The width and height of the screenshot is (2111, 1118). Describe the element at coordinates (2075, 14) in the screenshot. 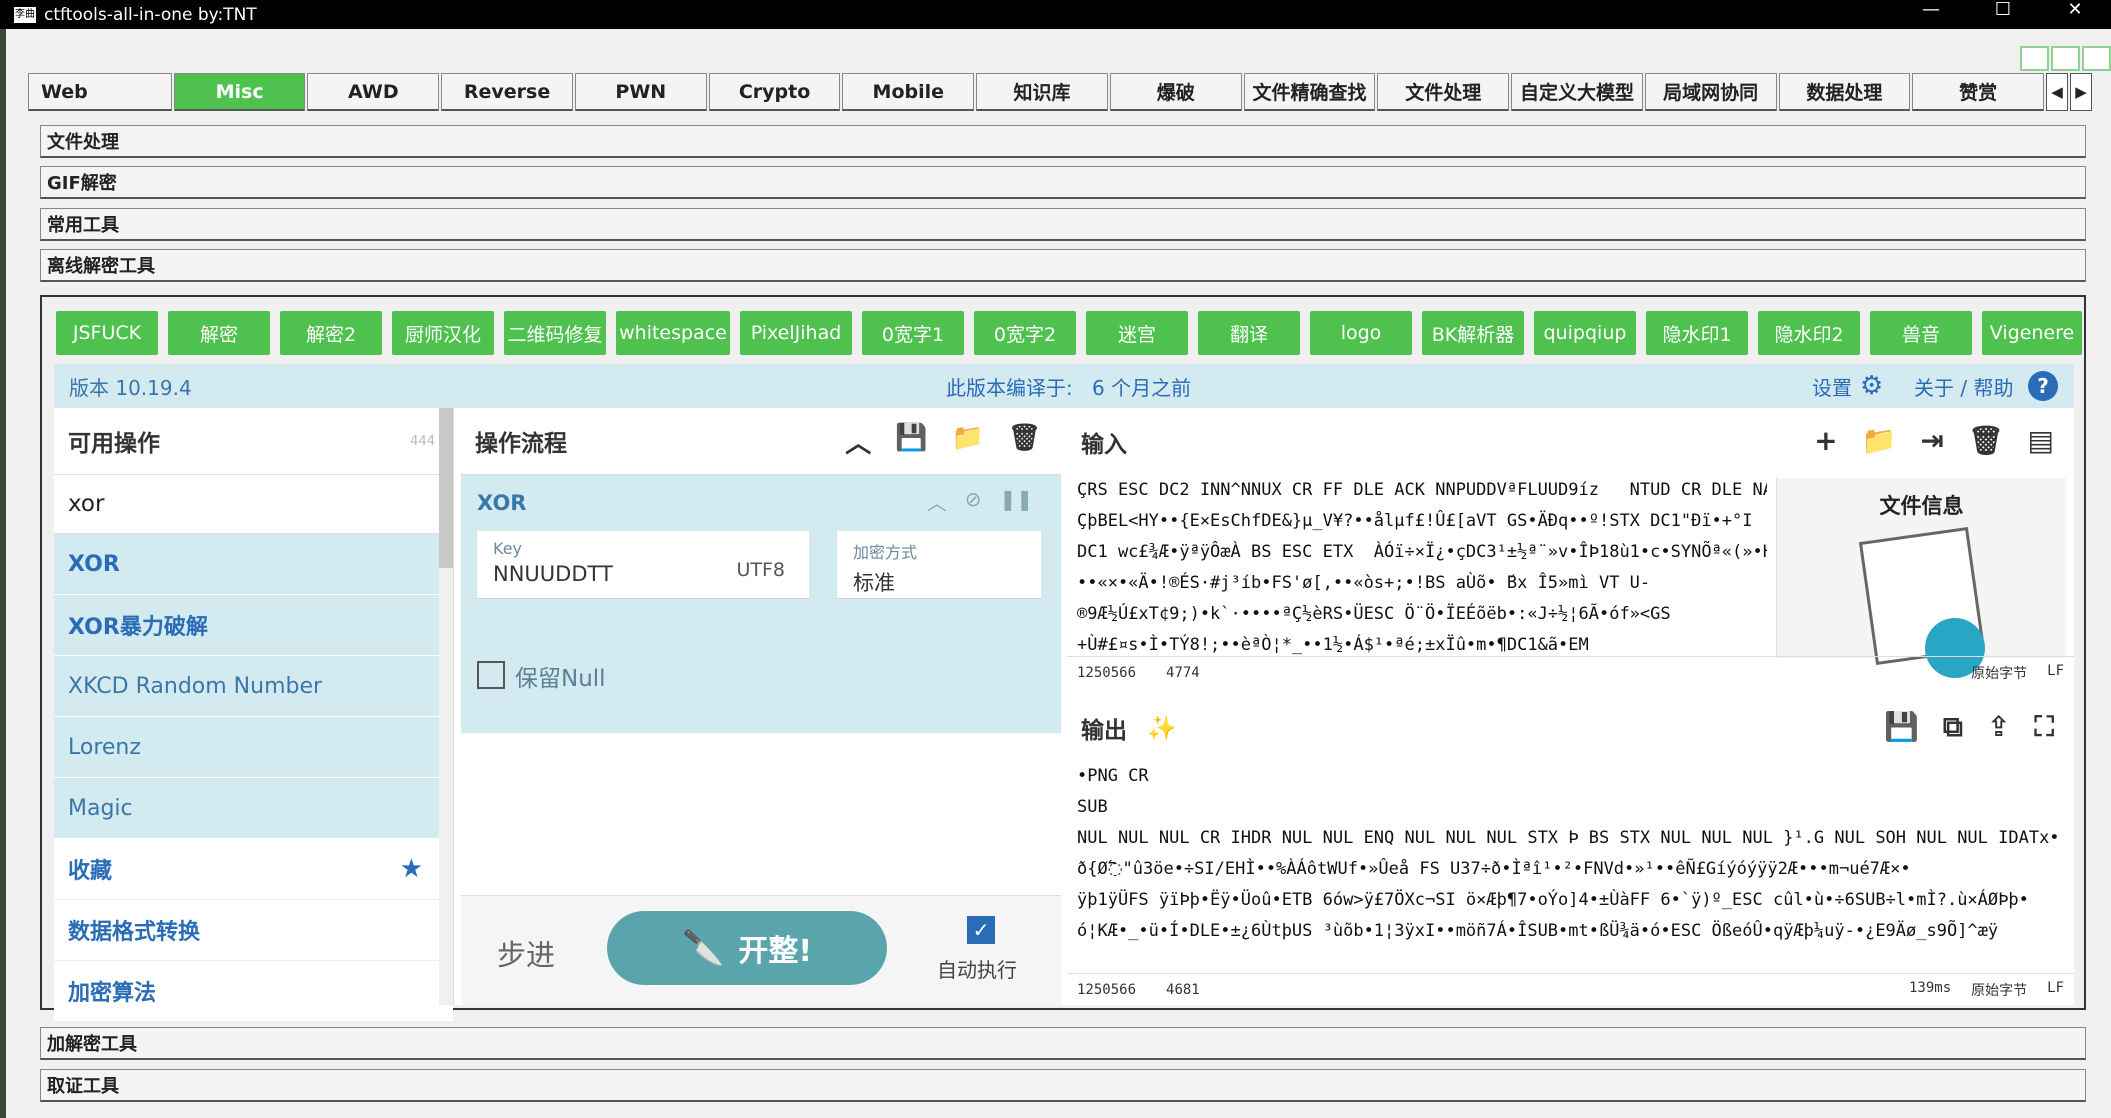

I see `close-button: ✕` at that location.